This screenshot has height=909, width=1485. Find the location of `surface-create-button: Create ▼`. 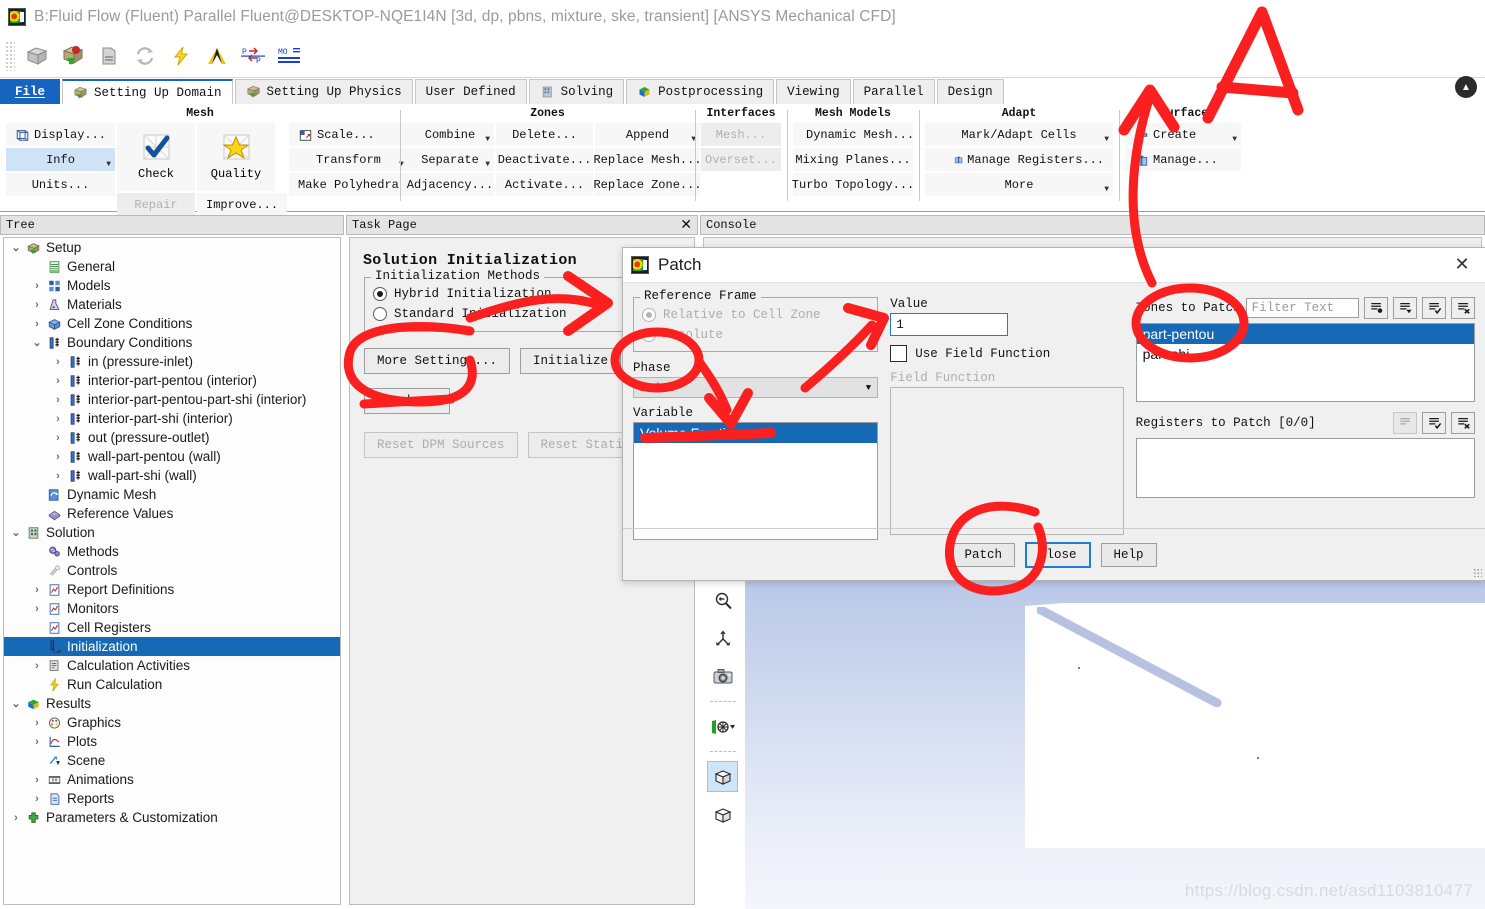

surface-create-button: Create ▼ is located at coordinates (1183, 134).